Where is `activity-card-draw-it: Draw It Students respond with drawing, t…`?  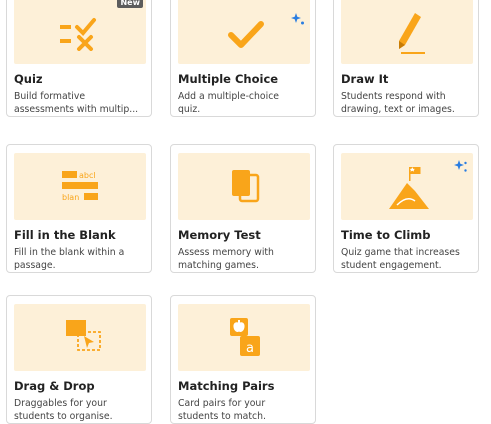 activity-card-draw-it: Draw It Students respond with drawing, t… is located at coordinates (406, 58).